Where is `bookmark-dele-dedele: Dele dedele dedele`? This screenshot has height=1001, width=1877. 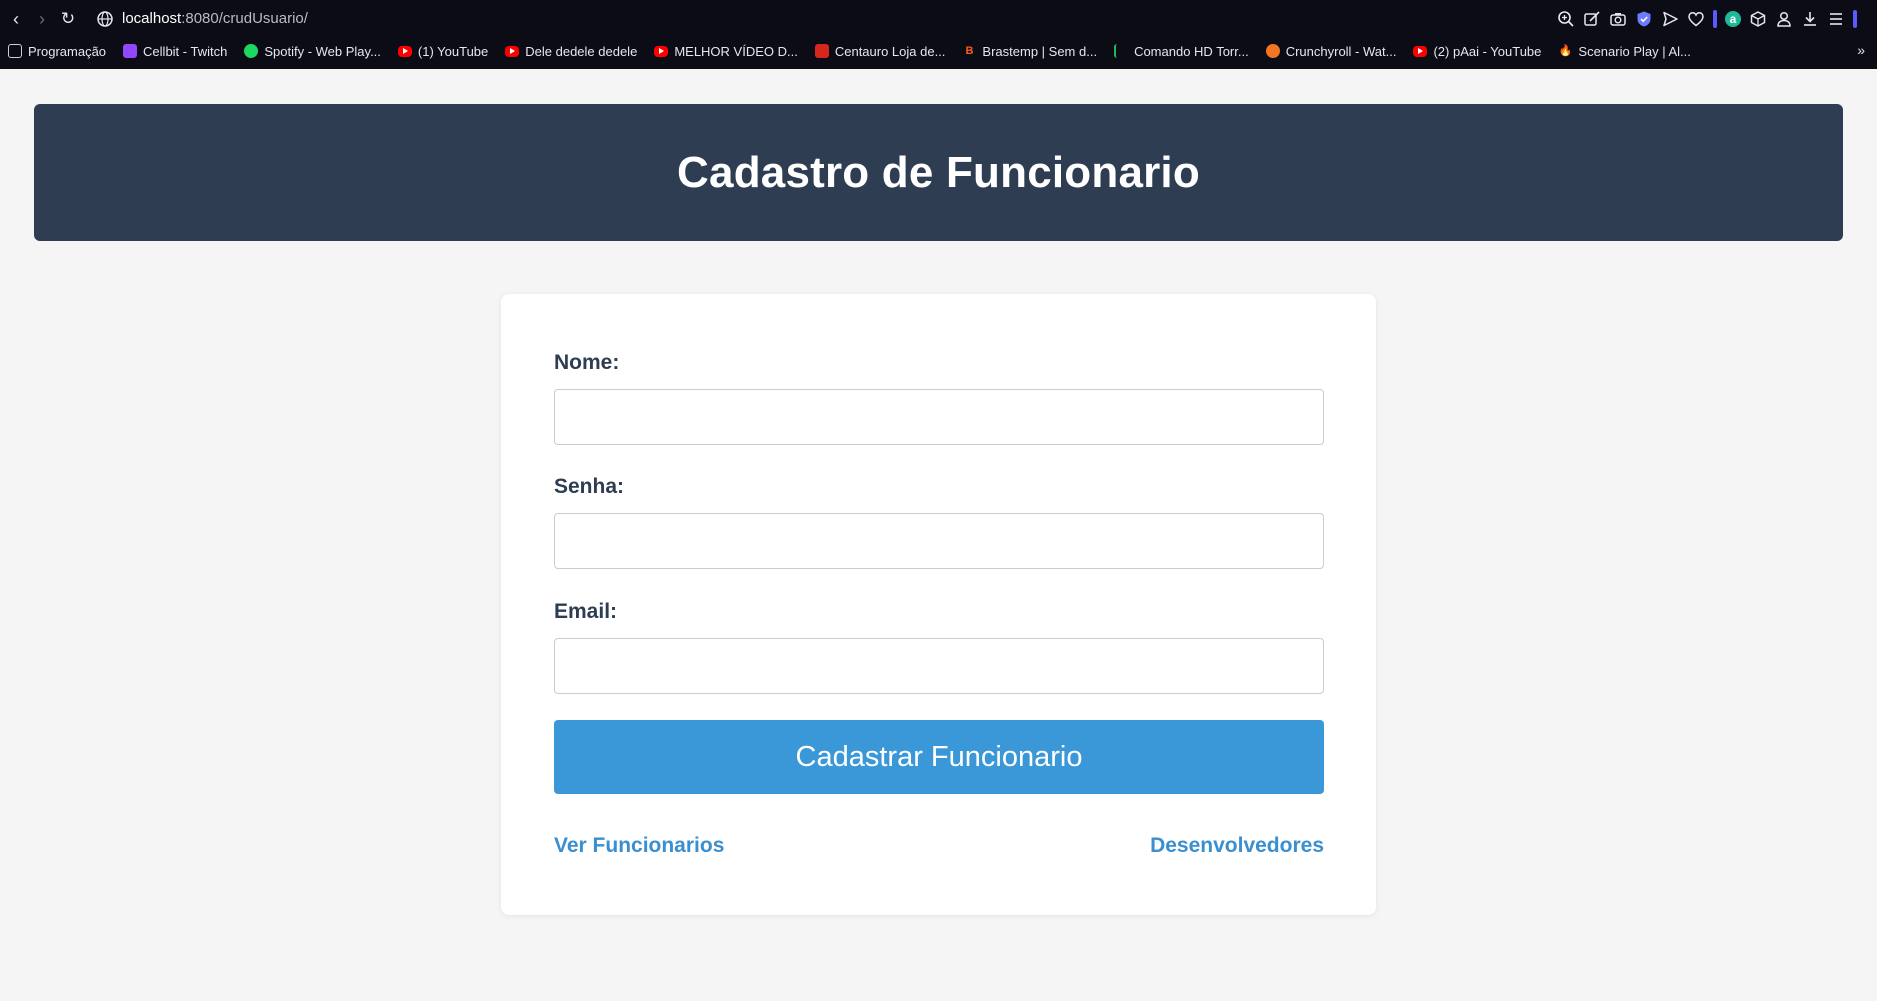
bookmark-dele-dedele: Dele dedele dedele is located at coordinates (571, 51).